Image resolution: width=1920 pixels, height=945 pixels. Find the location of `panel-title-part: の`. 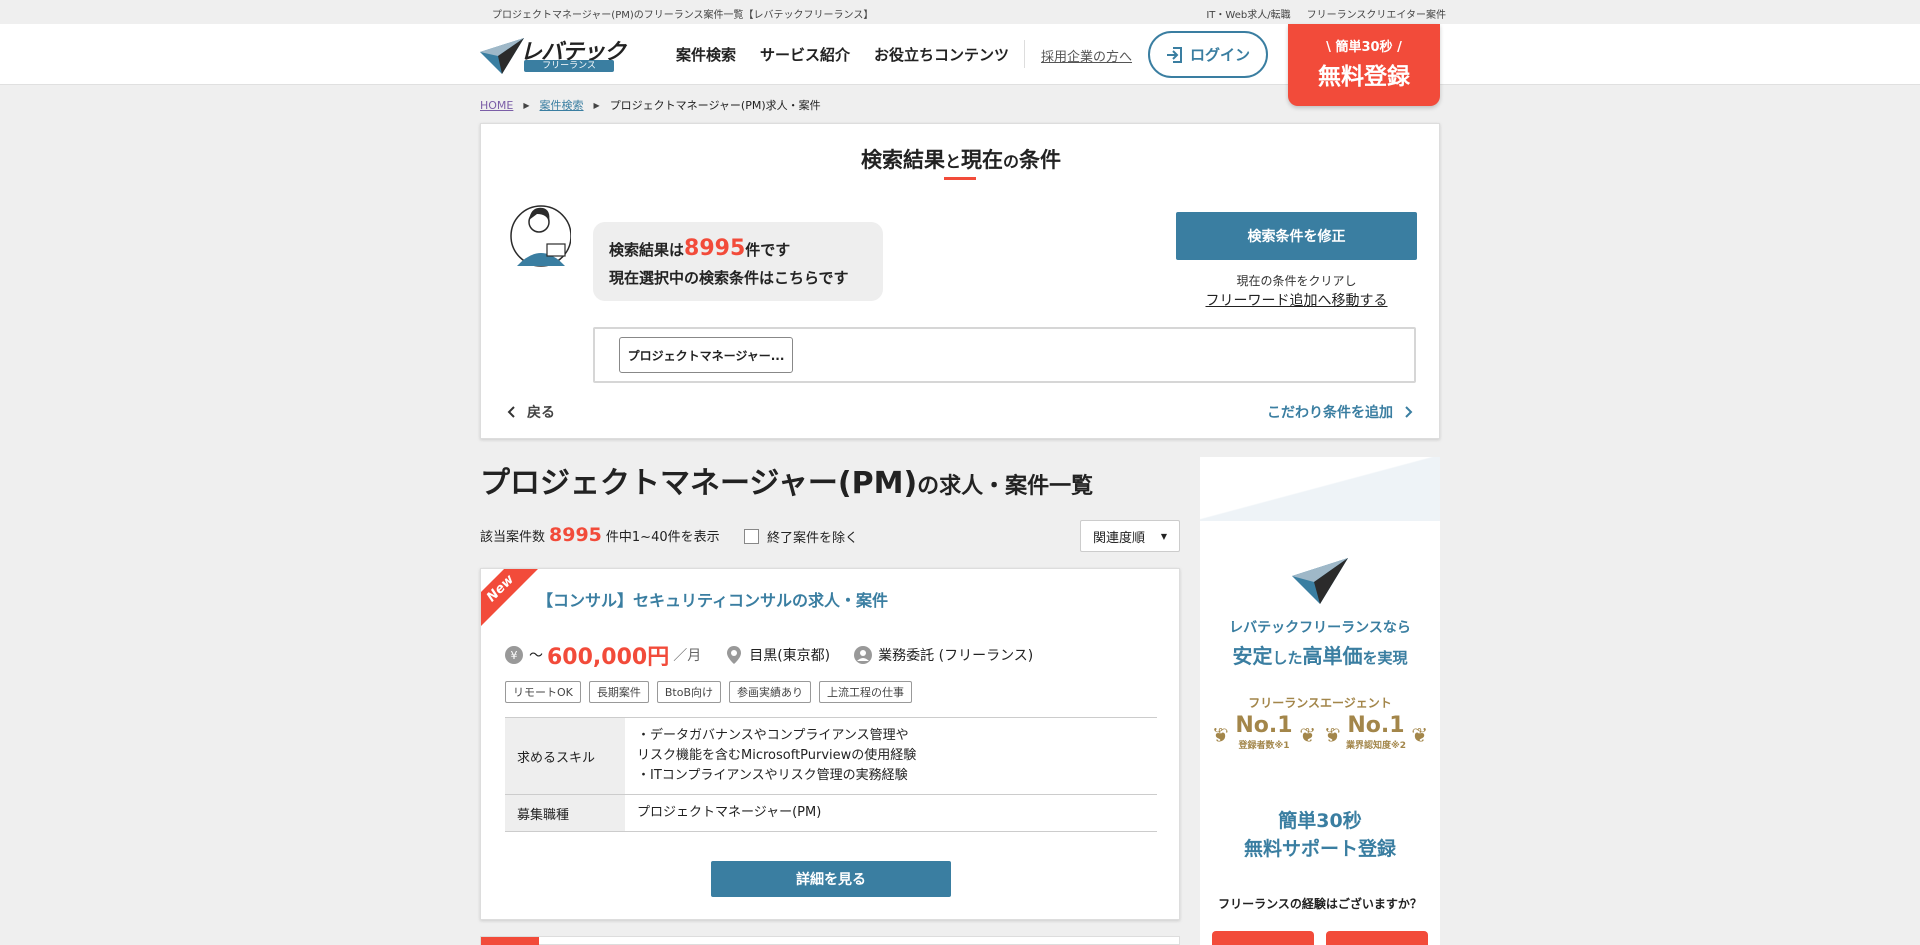

panel-title-part: の is located at coordinates (1011, 161).